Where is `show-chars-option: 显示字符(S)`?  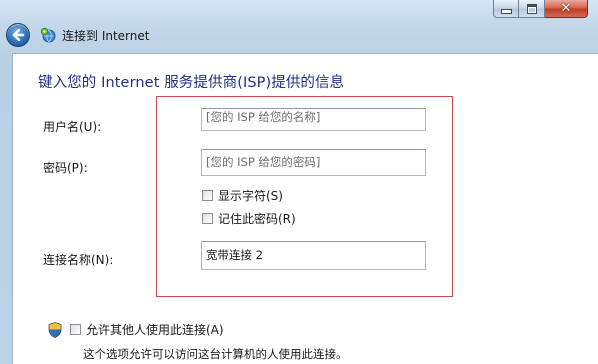 show-chars-option: 显示字符(S) is located at coordinates (242, 195).